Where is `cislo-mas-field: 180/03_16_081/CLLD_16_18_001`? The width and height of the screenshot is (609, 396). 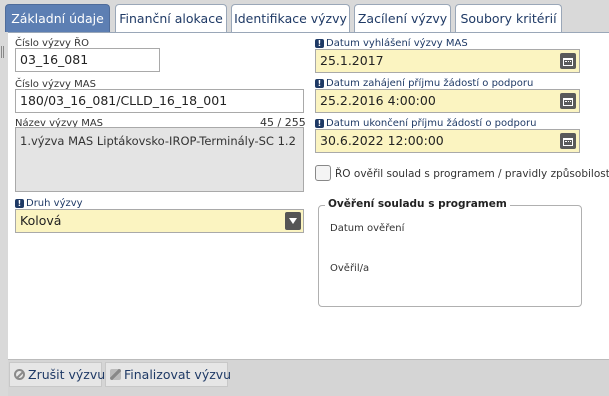 cislo-mas-field: 180/03_16_081/CLLD_16_18_001 is located at coordinates (159, 101).